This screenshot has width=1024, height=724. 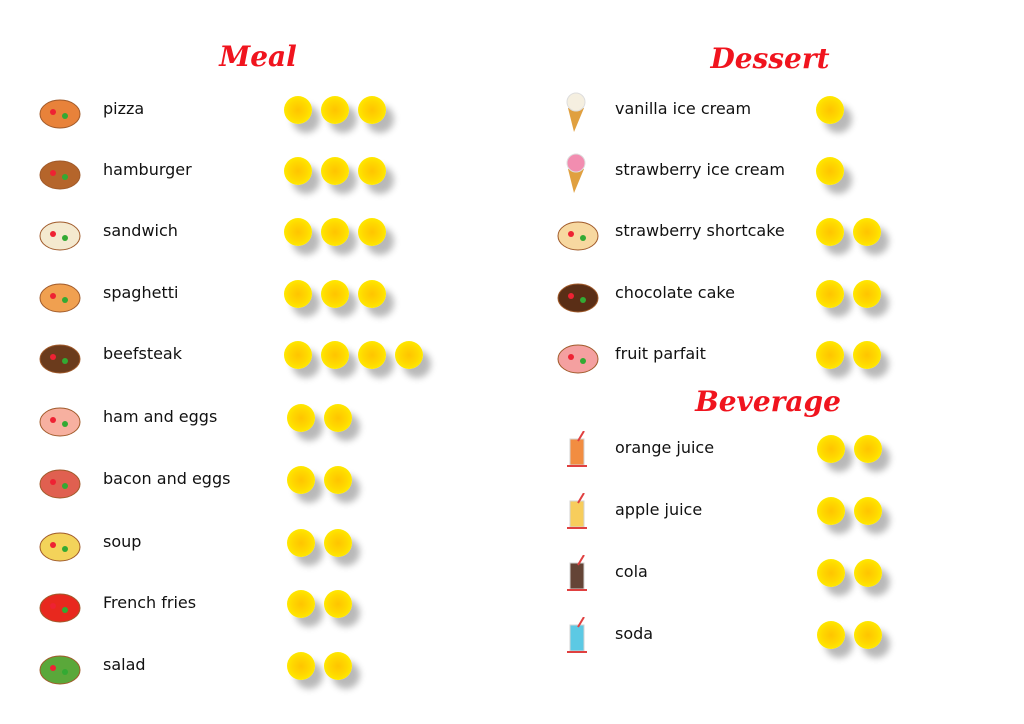 I want to click on cola-icon, so click(x=578, y=572).